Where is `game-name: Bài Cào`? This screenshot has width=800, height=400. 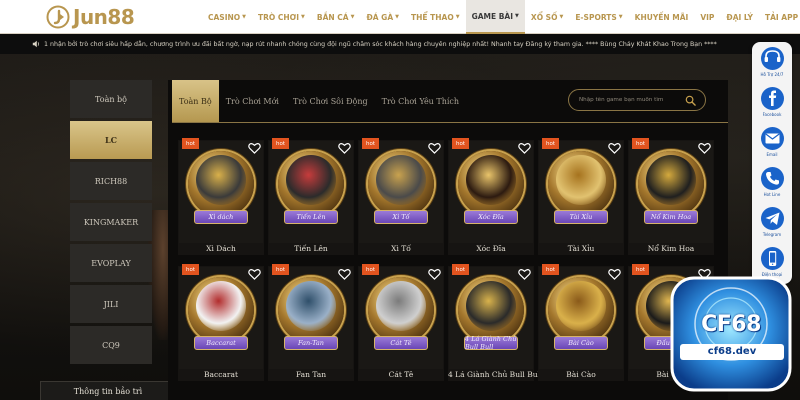 game-name: Bài Cào is located at coordinates (581, 374).